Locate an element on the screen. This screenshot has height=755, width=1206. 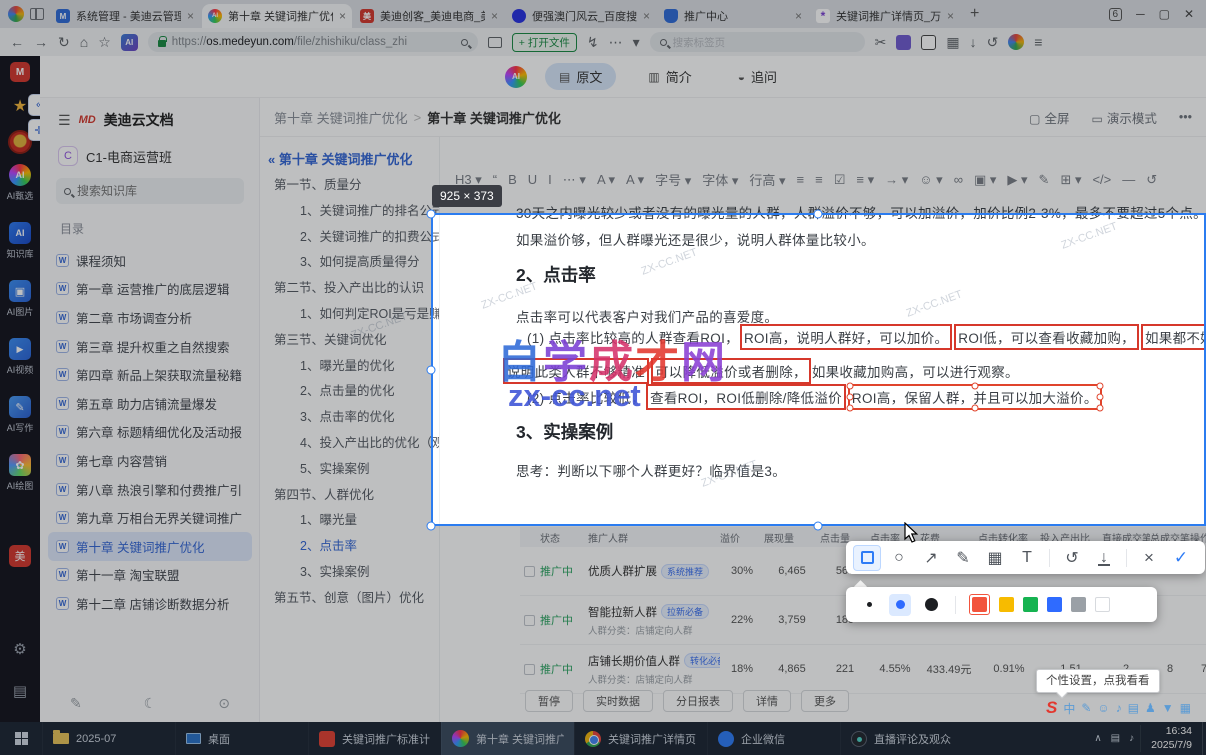
tool-confirm: ✓ is located at coordinates (1181, 558).